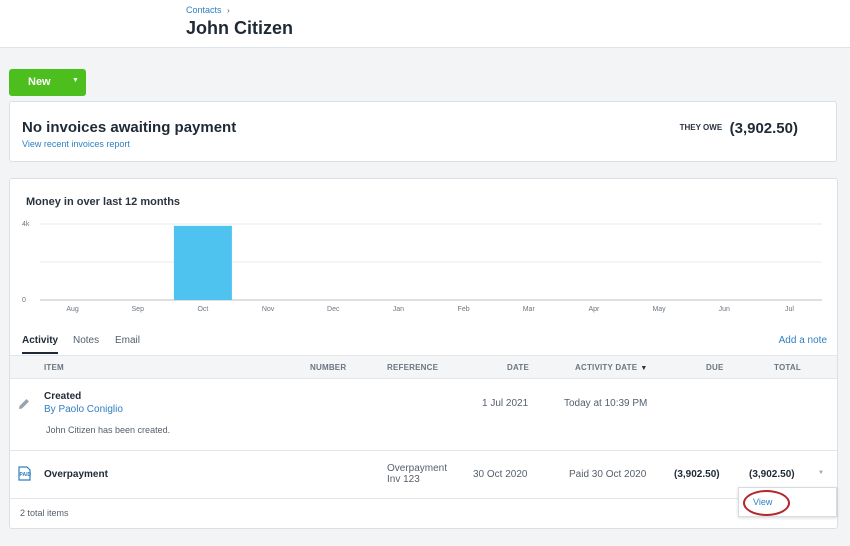 The height and width of the screenshot is (546, 850). Describe the element at coordinates (24, 404) in the screenshot. I see `pencil-icon` at that location.